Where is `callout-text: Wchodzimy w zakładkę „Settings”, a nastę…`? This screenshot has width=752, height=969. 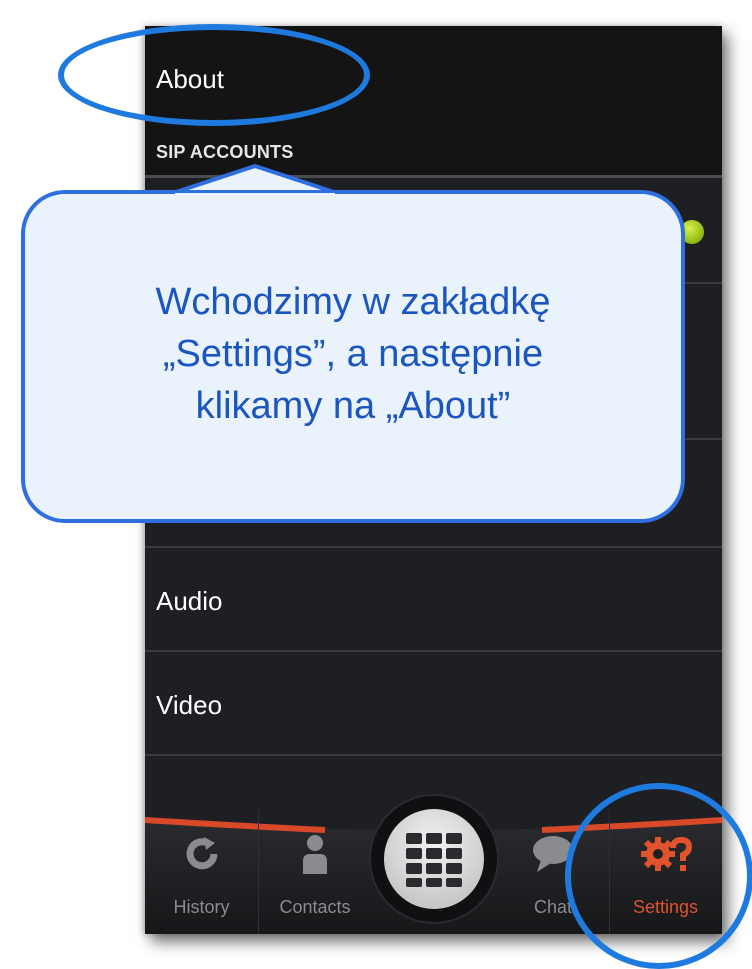
callout-text: Wchodzimy w zakładkę „Settings”, a nastę… is located at coordinates (353, 354).